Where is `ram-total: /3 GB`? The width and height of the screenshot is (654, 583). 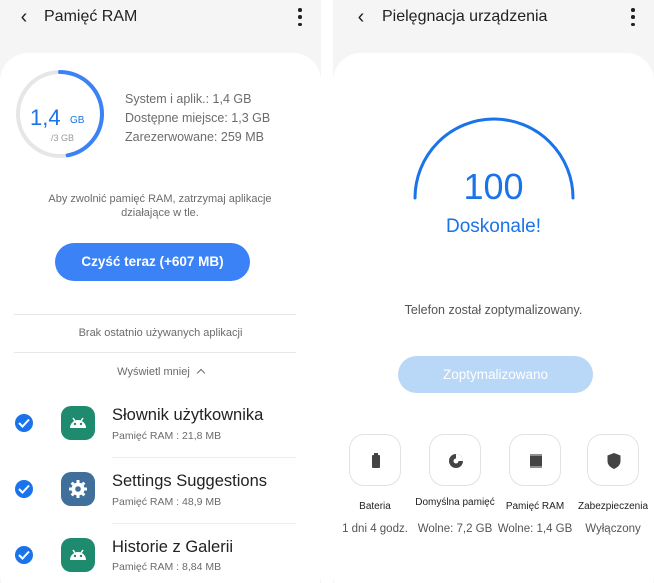 ram-total: /3 GB is located at coordinates (63, 138).